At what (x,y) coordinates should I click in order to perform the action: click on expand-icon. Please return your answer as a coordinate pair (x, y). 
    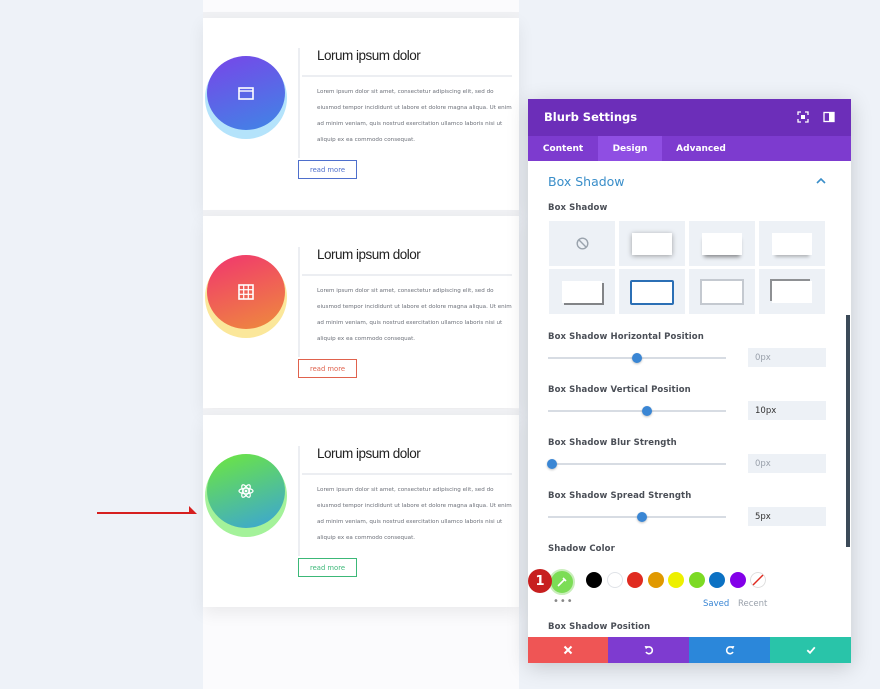
    Looking at the image, I should click on (803, 117).